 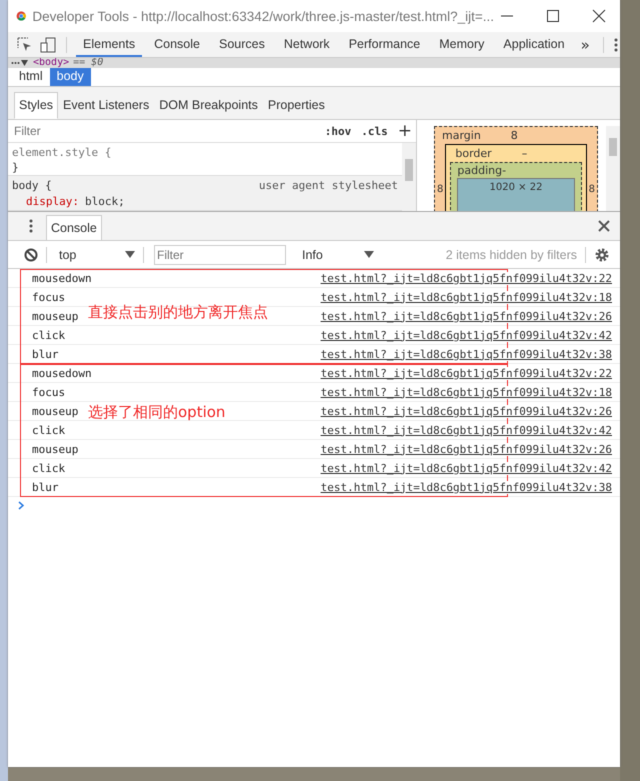 I want to click on prompt-chevron-icon, so click(x=21, y=505).